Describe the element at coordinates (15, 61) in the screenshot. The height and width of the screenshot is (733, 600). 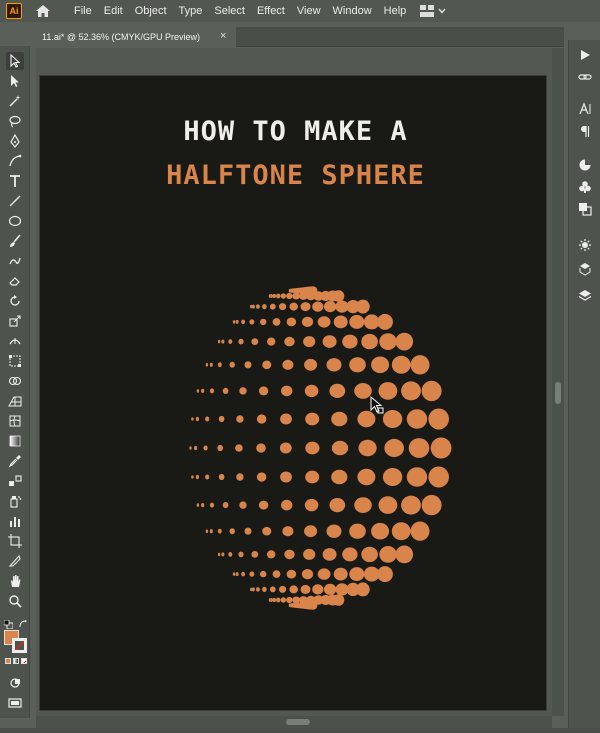
I see `selection-tool-icon` at that location.